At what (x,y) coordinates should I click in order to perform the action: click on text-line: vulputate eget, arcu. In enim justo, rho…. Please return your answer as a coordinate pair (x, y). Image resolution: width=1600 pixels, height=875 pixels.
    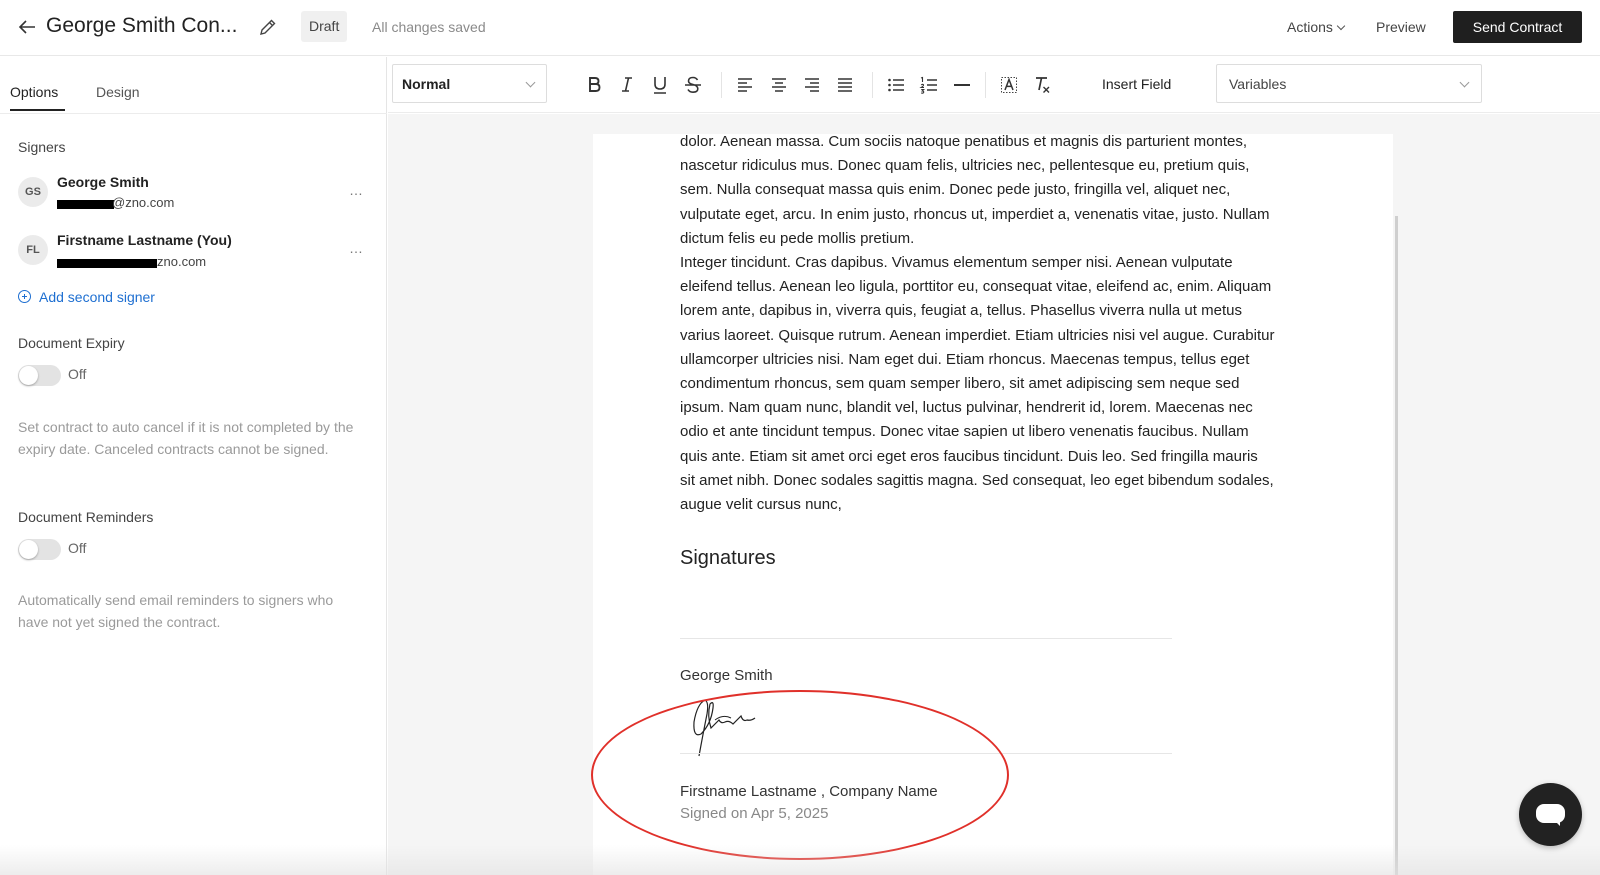
    Looking at the image, I should click on (975, 214).